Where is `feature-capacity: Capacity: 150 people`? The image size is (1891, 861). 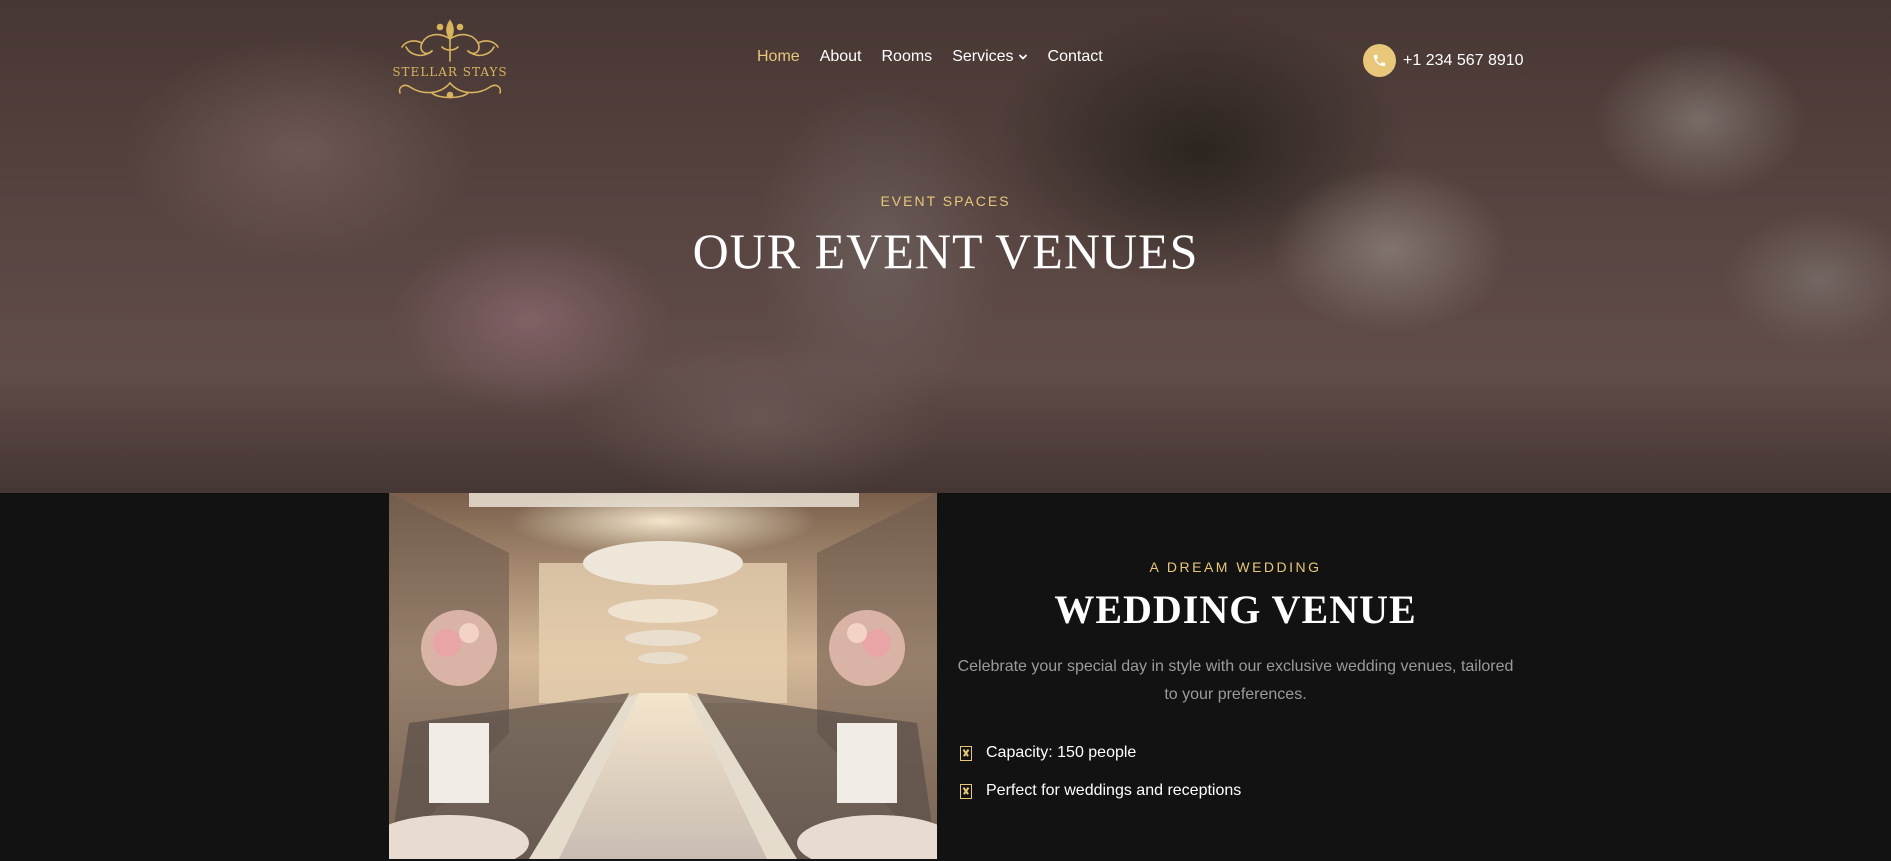
feature-capacity: Capacity: 150 people is located at coordinates (1100, 753).